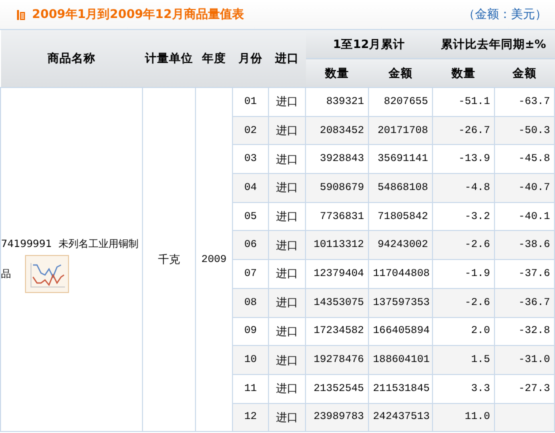 This screenshot has height=433, width=555. What do you see at coordinates (6, 274) in the screenshot?
I see `product-name: 品` at bounding box center [6, 274].